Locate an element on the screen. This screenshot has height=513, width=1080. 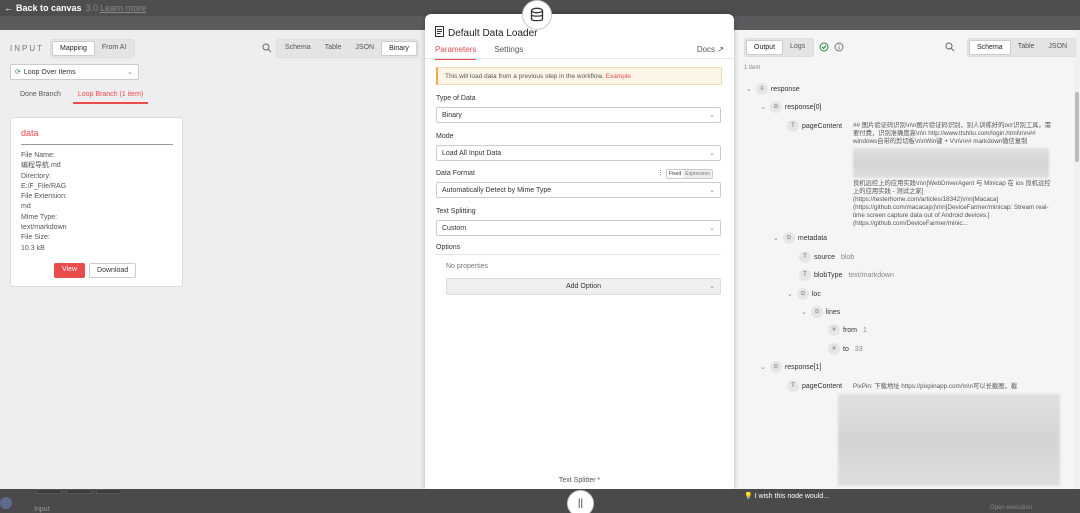
avatar is located at coordinates (6, 503).